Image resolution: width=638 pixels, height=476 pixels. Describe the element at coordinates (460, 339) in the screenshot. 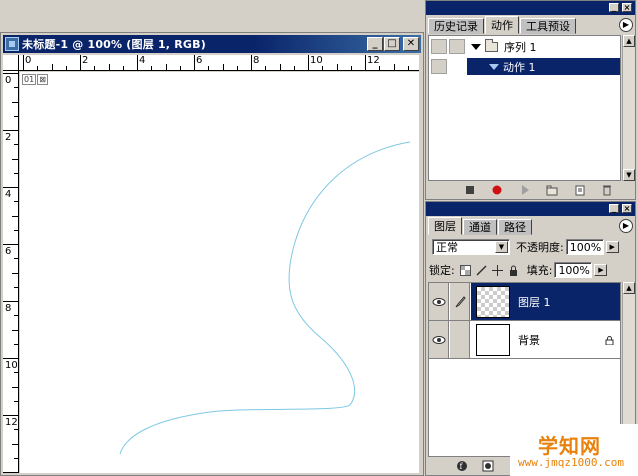

I see `link-cell` at that location.